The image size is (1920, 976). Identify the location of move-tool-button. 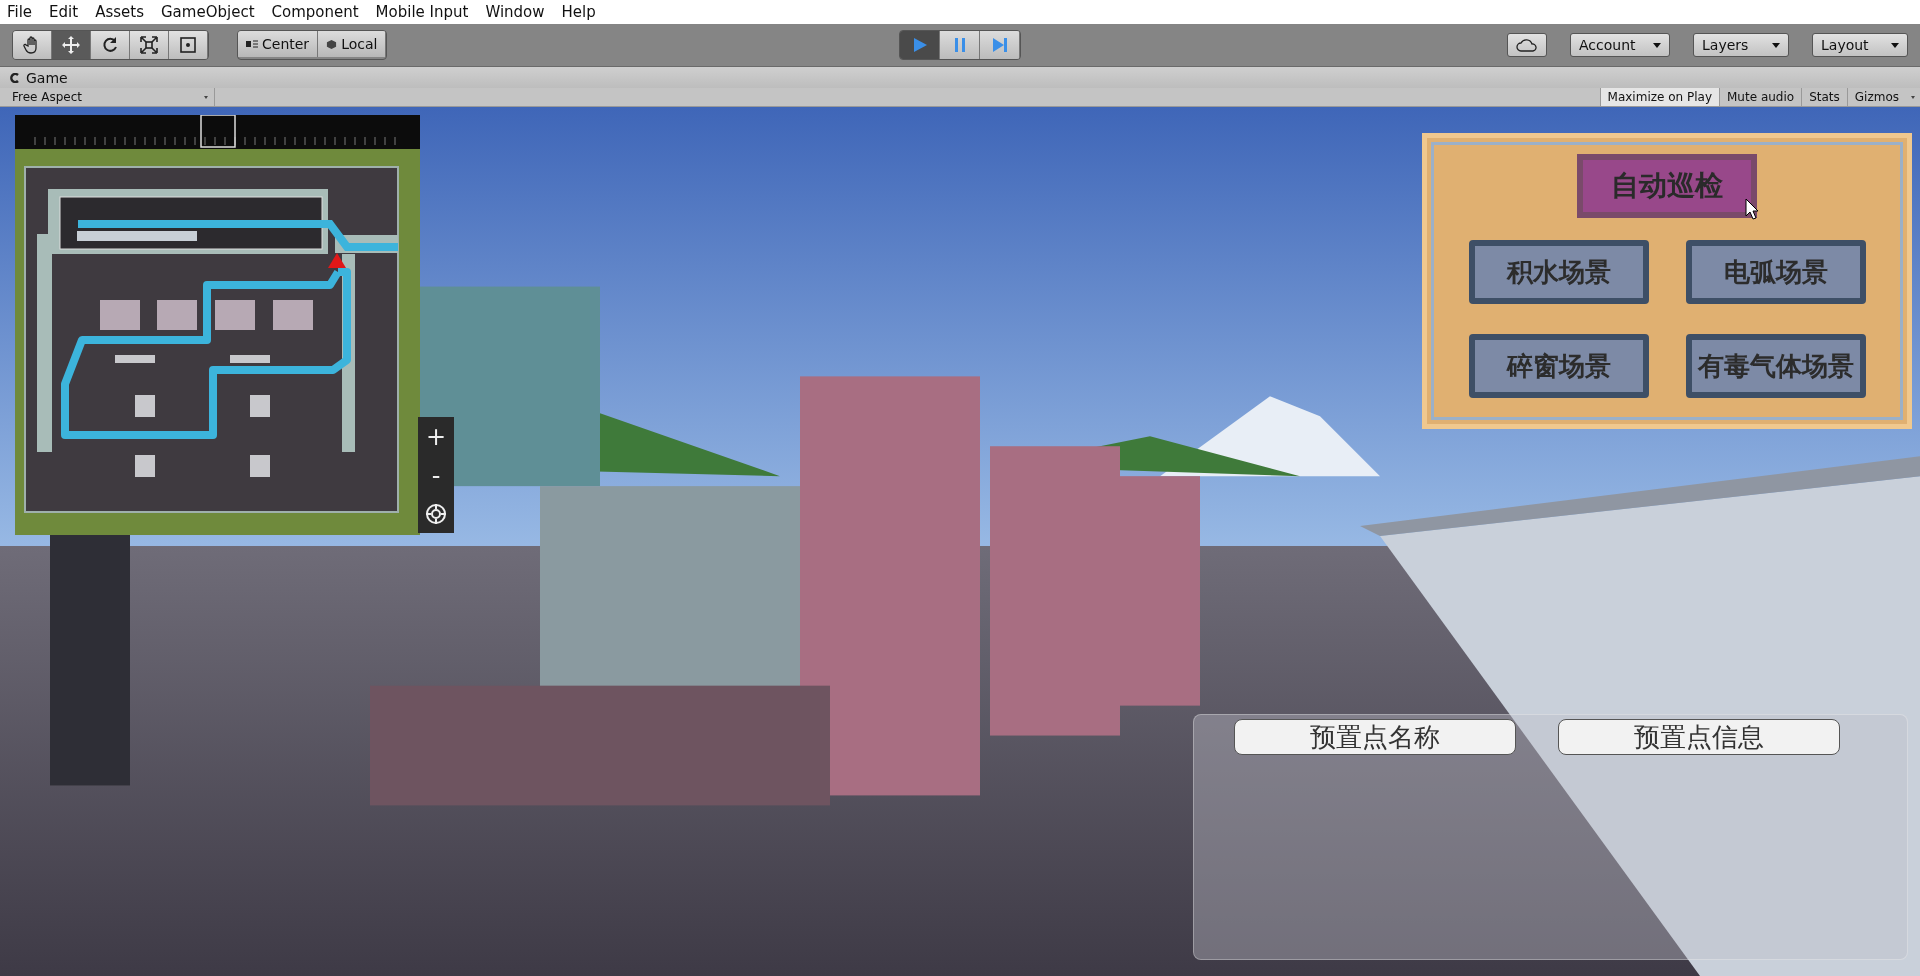
(71, 45).